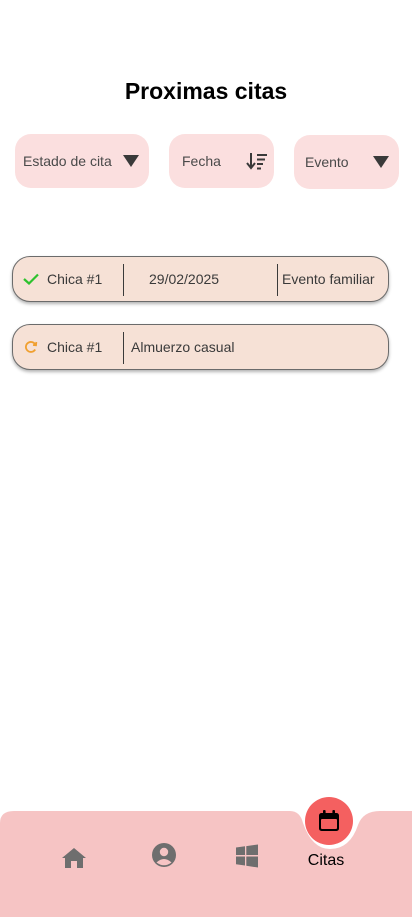 This screenshot has width=412, height=917. Describe the element at coordinates (31, 347) in the screenshot. I see `pending-icon` at that location.